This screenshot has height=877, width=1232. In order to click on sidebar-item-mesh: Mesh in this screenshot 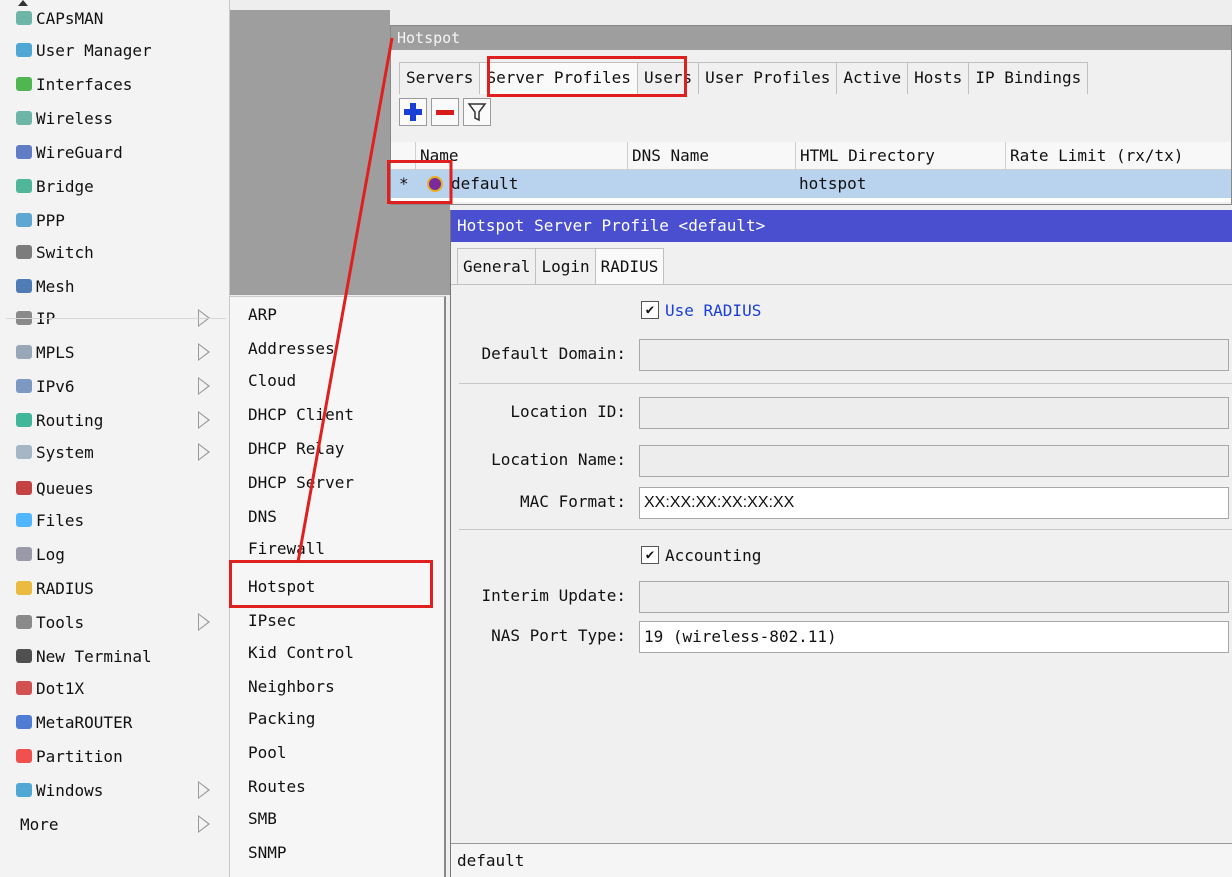, I will do `click(120, 286)`.